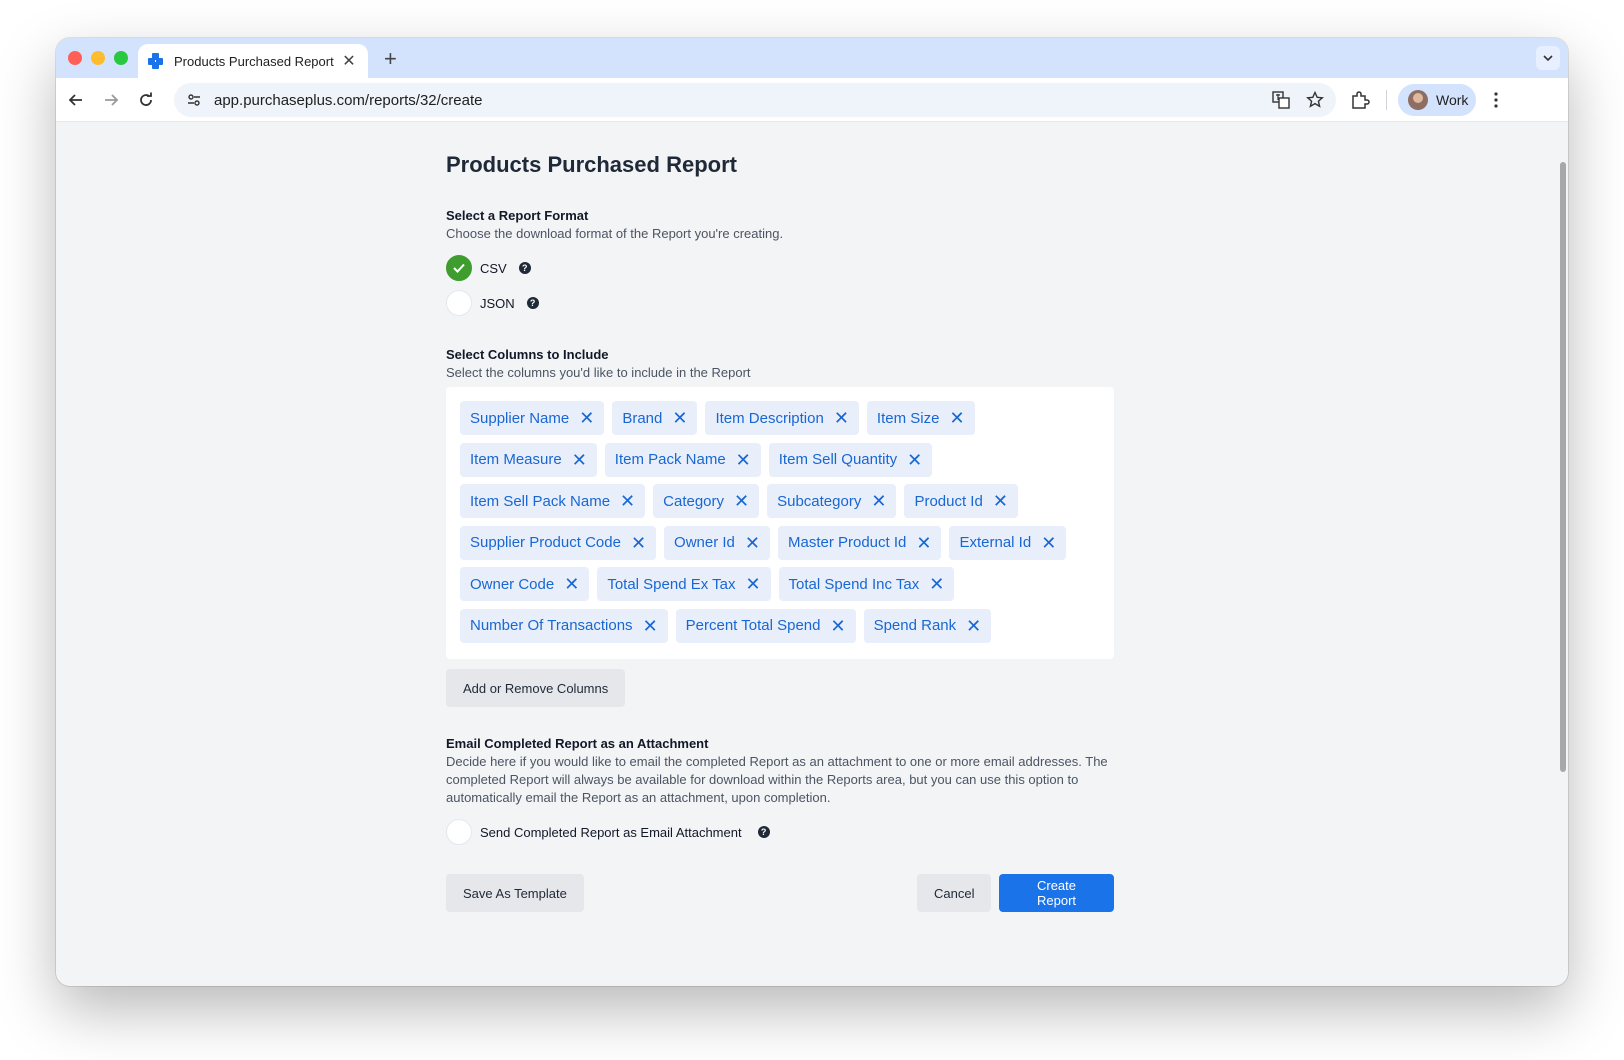  Describe the element at coordinates (1281, 100) in the screenshot. I see `translate-icon` at that location.